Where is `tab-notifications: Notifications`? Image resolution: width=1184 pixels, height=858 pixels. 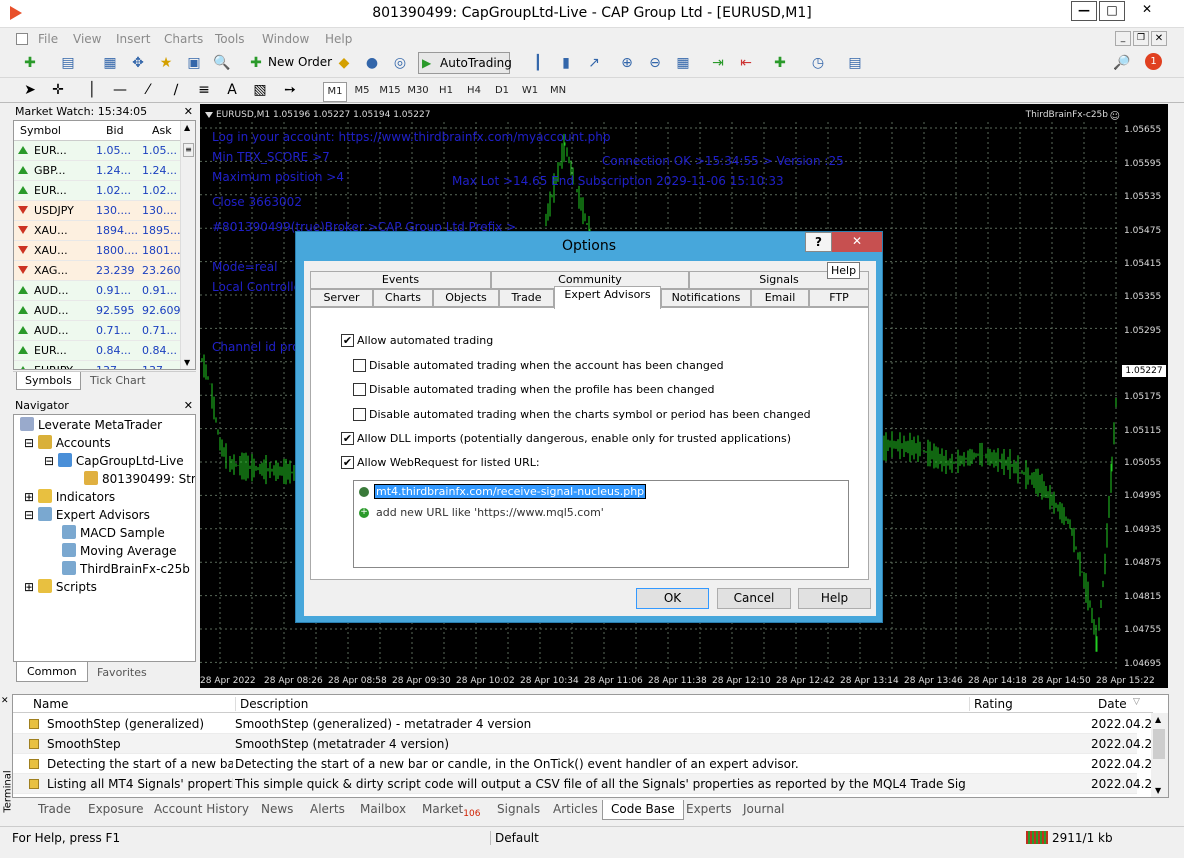
tab-notifications: Notifications is located at coordinates (706, 298).